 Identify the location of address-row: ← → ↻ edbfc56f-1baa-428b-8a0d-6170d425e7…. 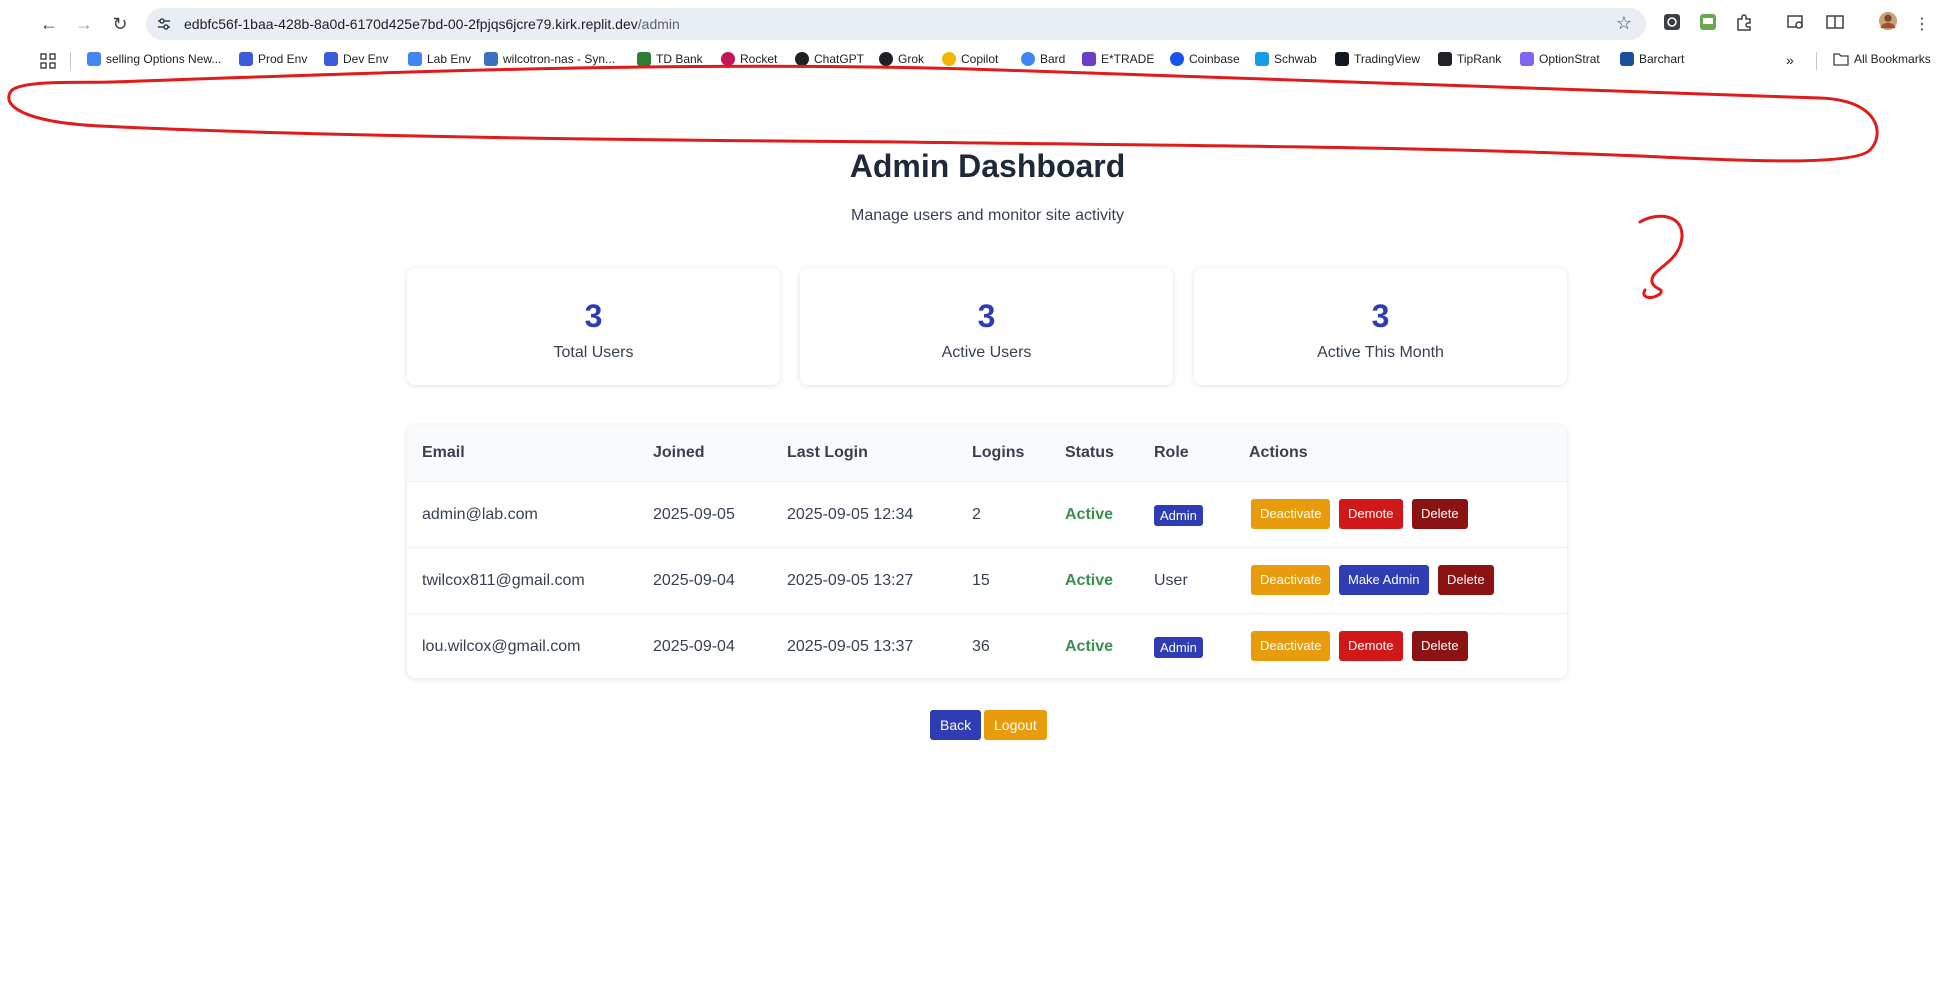
(970, 24).